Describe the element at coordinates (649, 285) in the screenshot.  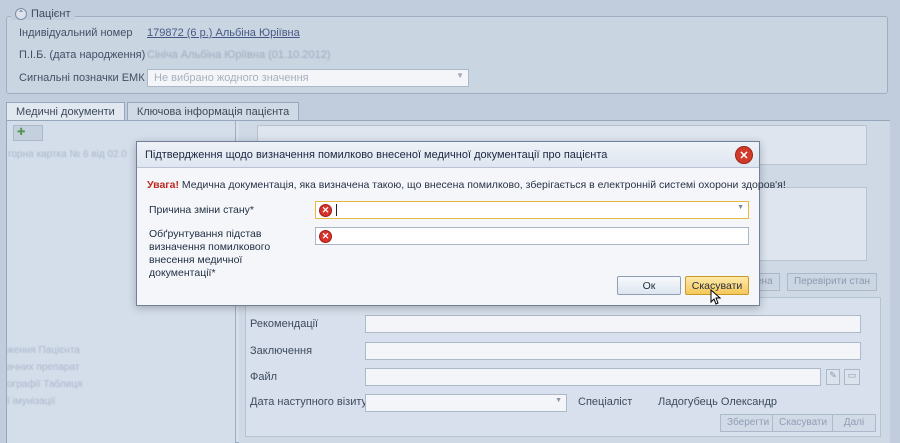
I see `ok-button: Ок` at that location.